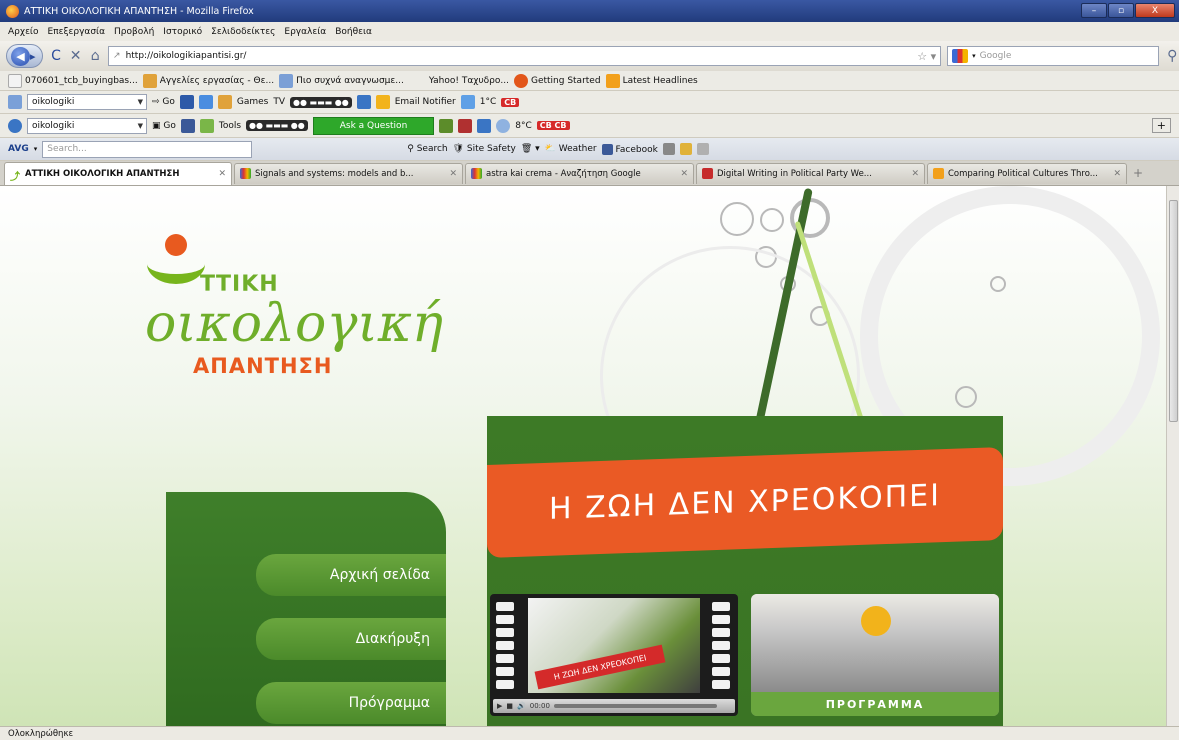  I want to click on nav-home-button: Αρχική σελίδα, so click(351, 575).